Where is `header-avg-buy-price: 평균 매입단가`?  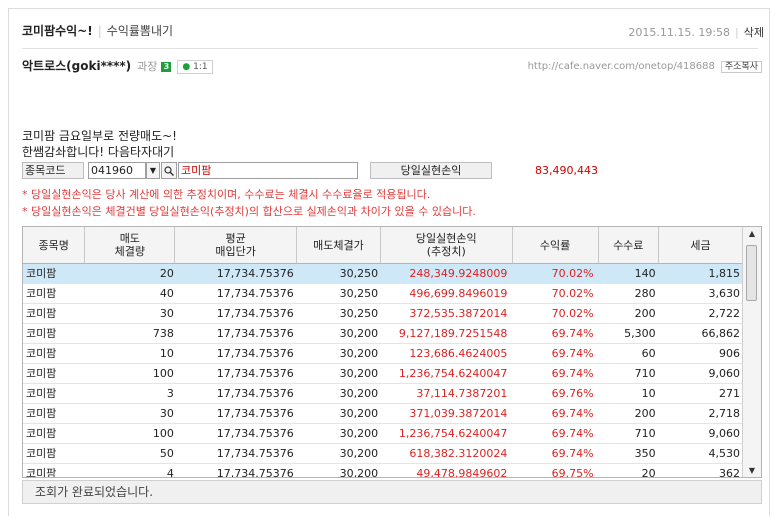 header-avg-buy-price: 평균 매입단가 is located at coordinates (236, 245).